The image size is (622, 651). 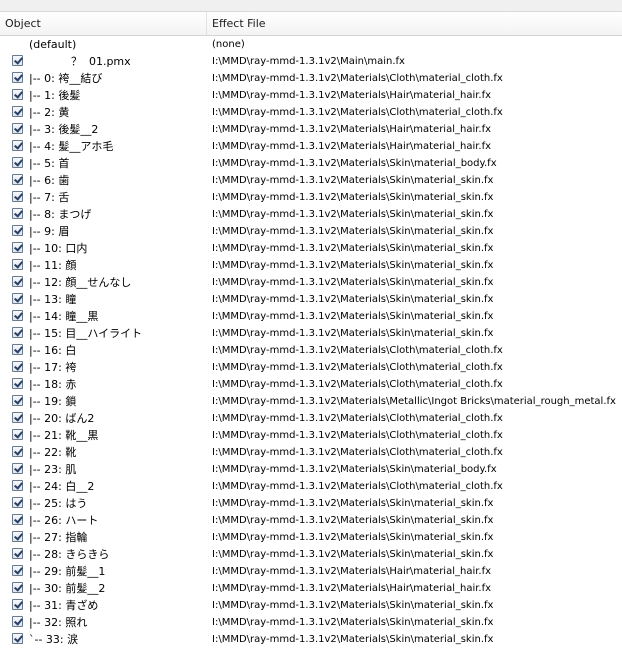 I want to click on object-name: |-- 4: 髪__アホ毛, so click(x=71, y=146).